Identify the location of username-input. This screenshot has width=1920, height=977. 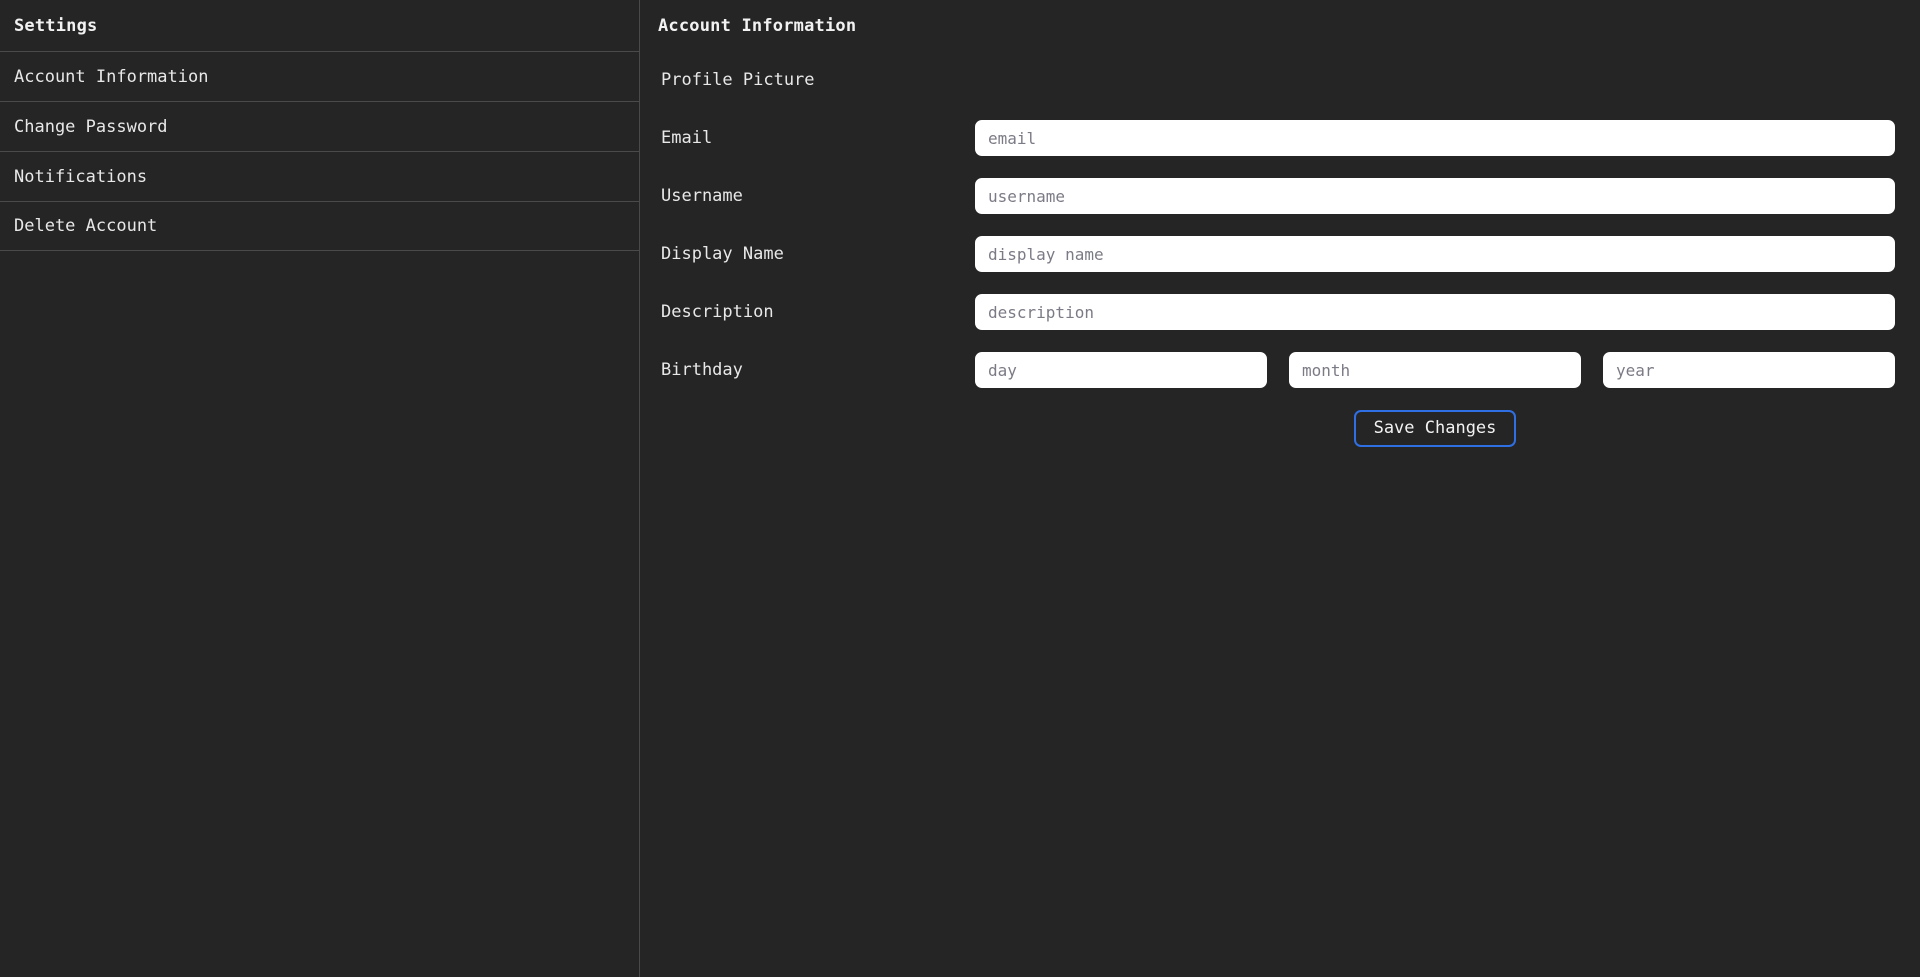
(1435, 196).